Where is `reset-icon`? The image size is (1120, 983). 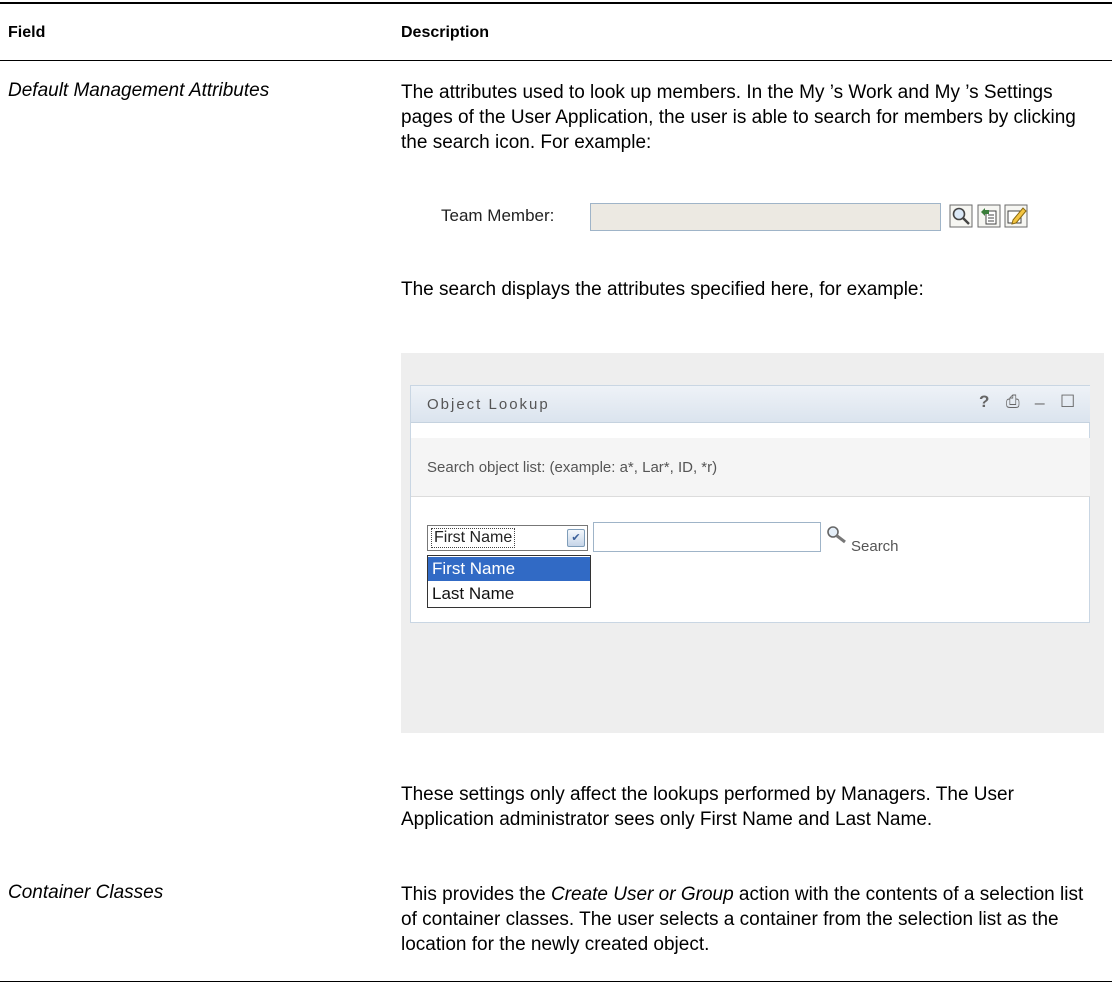 reset-icon is located at coordinates (1016, 216).